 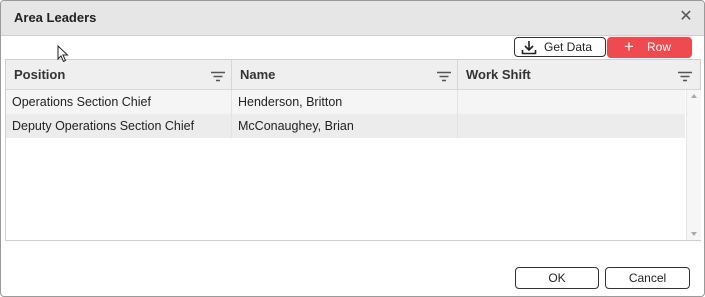 What do you see at coordinates (103, 126) in the screenshot?
I see `cell-text: Deputy Operations Section Chief` at bounding box center [103, 126].